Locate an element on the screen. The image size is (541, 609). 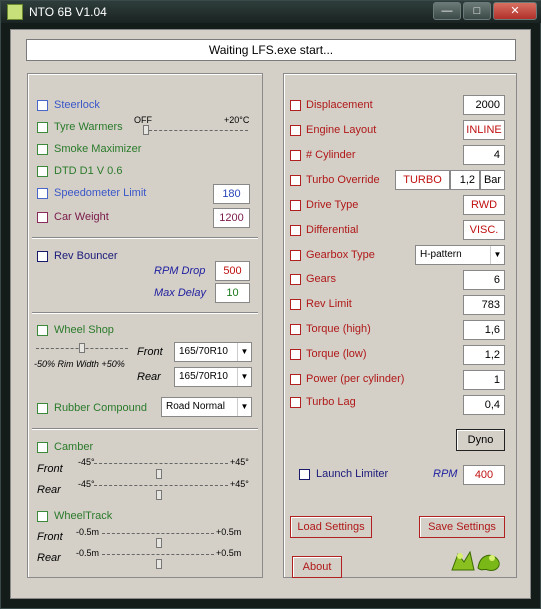
wheeltrack-rear-label: Rear is located at coordinates (49, 558).